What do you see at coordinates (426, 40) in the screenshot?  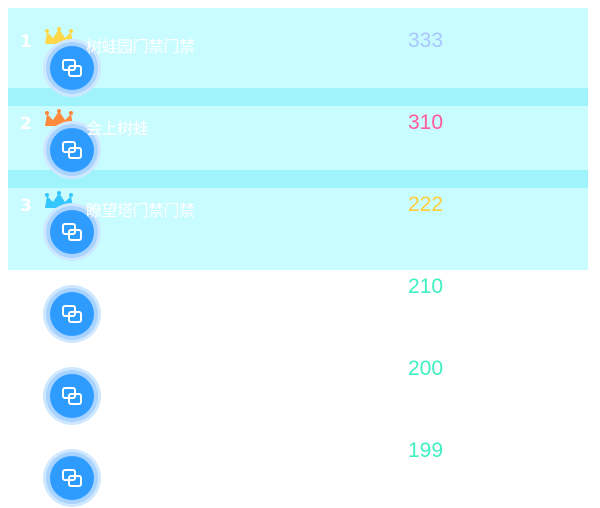 I see `score-value: 333` at bounding box center [426, 40].